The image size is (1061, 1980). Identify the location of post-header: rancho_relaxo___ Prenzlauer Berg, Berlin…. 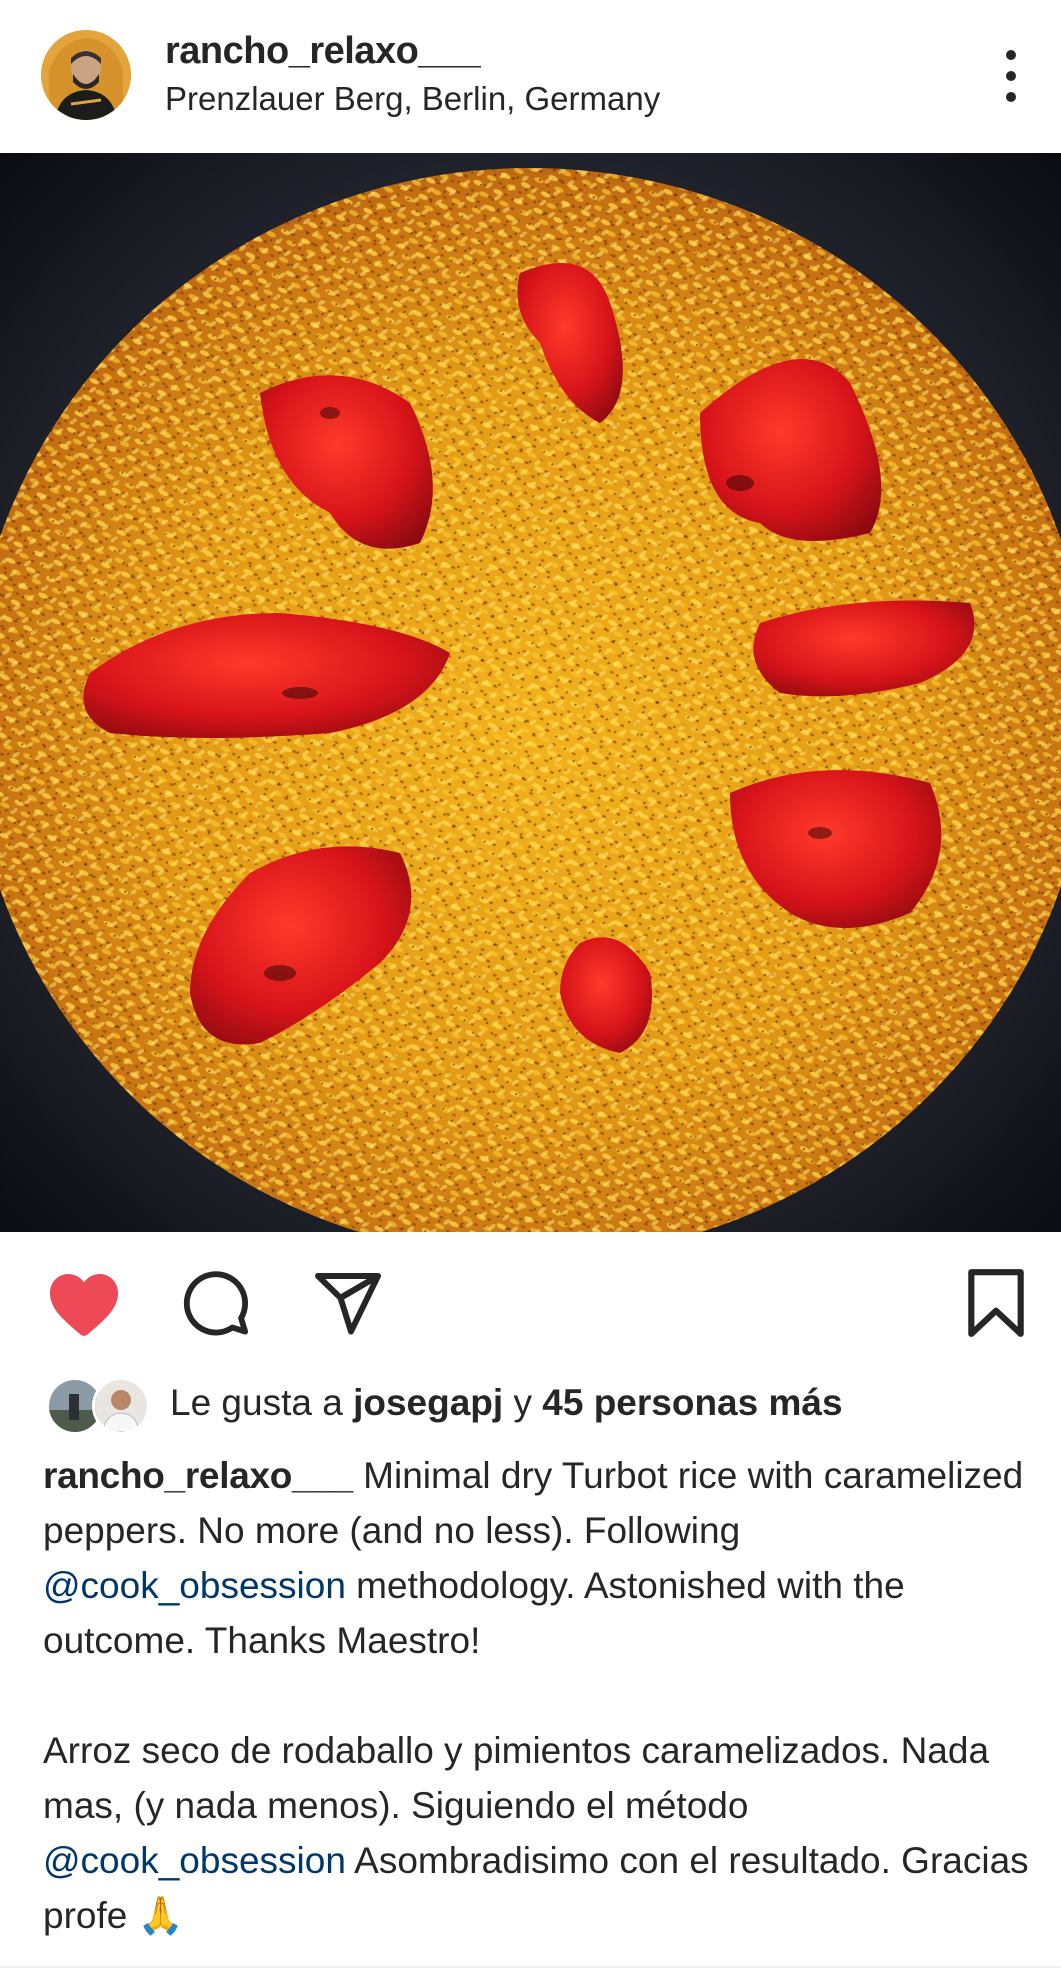
(530, 76).